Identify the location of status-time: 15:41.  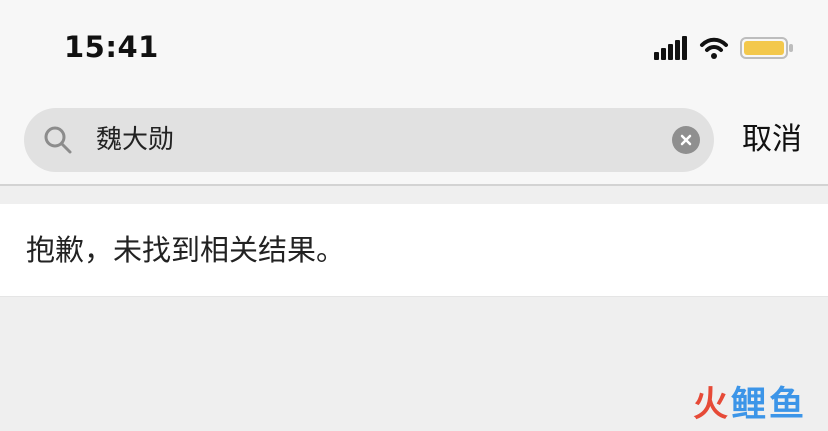
(111, 47).